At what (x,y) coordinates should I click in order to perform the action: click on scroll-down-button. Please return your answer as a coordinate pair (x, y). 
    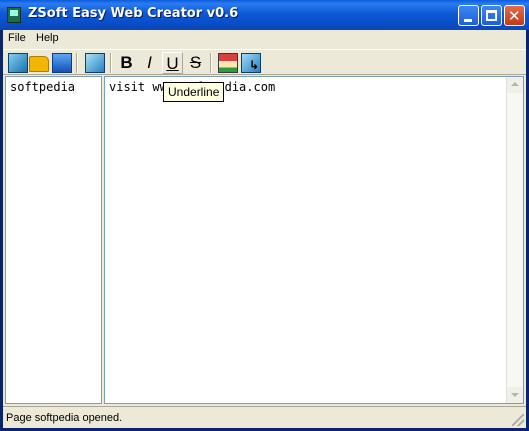
    Looking at the image, I should click on (515, 395).